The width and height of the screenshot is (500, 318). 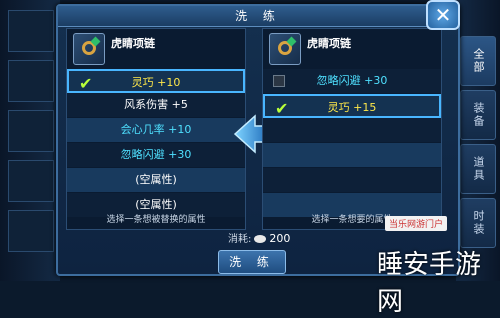 I want to click on silver-icon, so click(x=260, y=239).